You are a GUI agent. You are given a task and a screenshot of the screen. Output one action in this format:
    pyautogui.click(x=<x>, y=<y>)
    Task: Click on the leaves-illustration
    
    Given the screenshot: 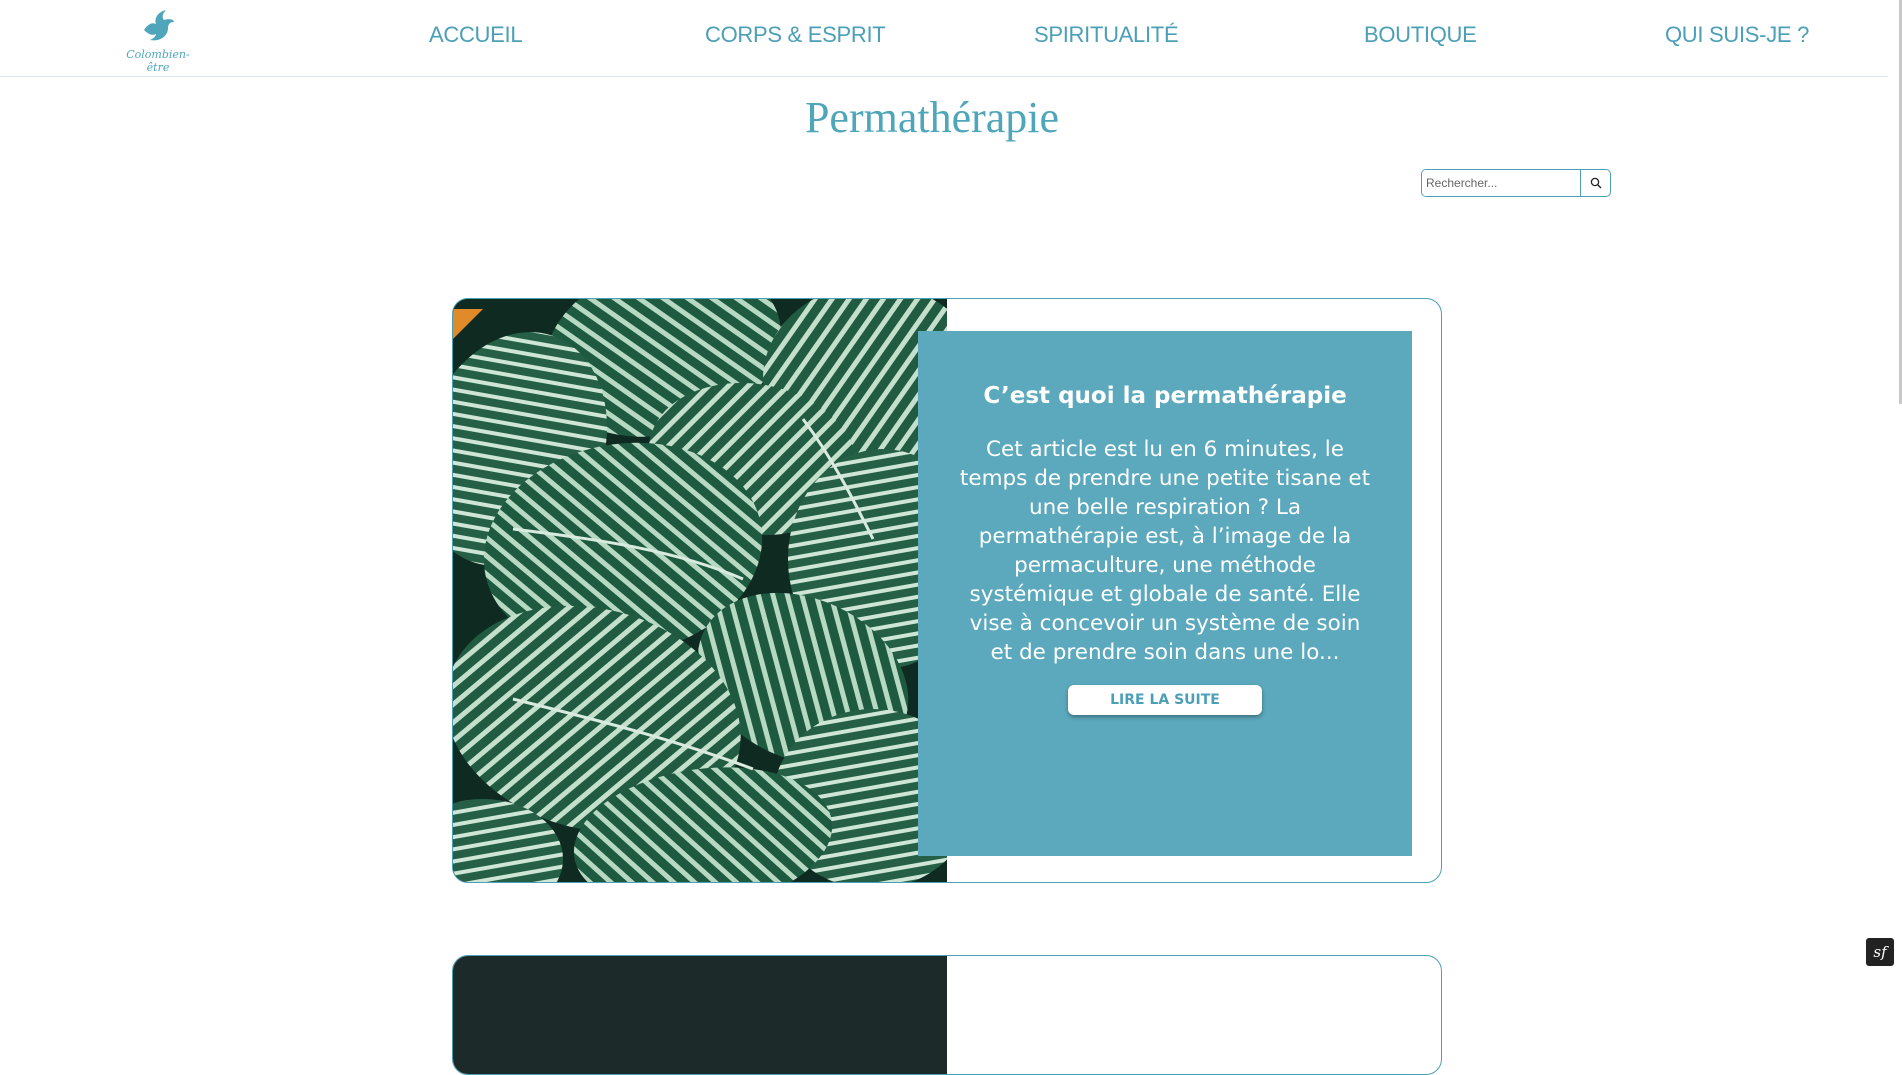 What is the action you would take?
    pyautogui.click(x=700, y=590)
    